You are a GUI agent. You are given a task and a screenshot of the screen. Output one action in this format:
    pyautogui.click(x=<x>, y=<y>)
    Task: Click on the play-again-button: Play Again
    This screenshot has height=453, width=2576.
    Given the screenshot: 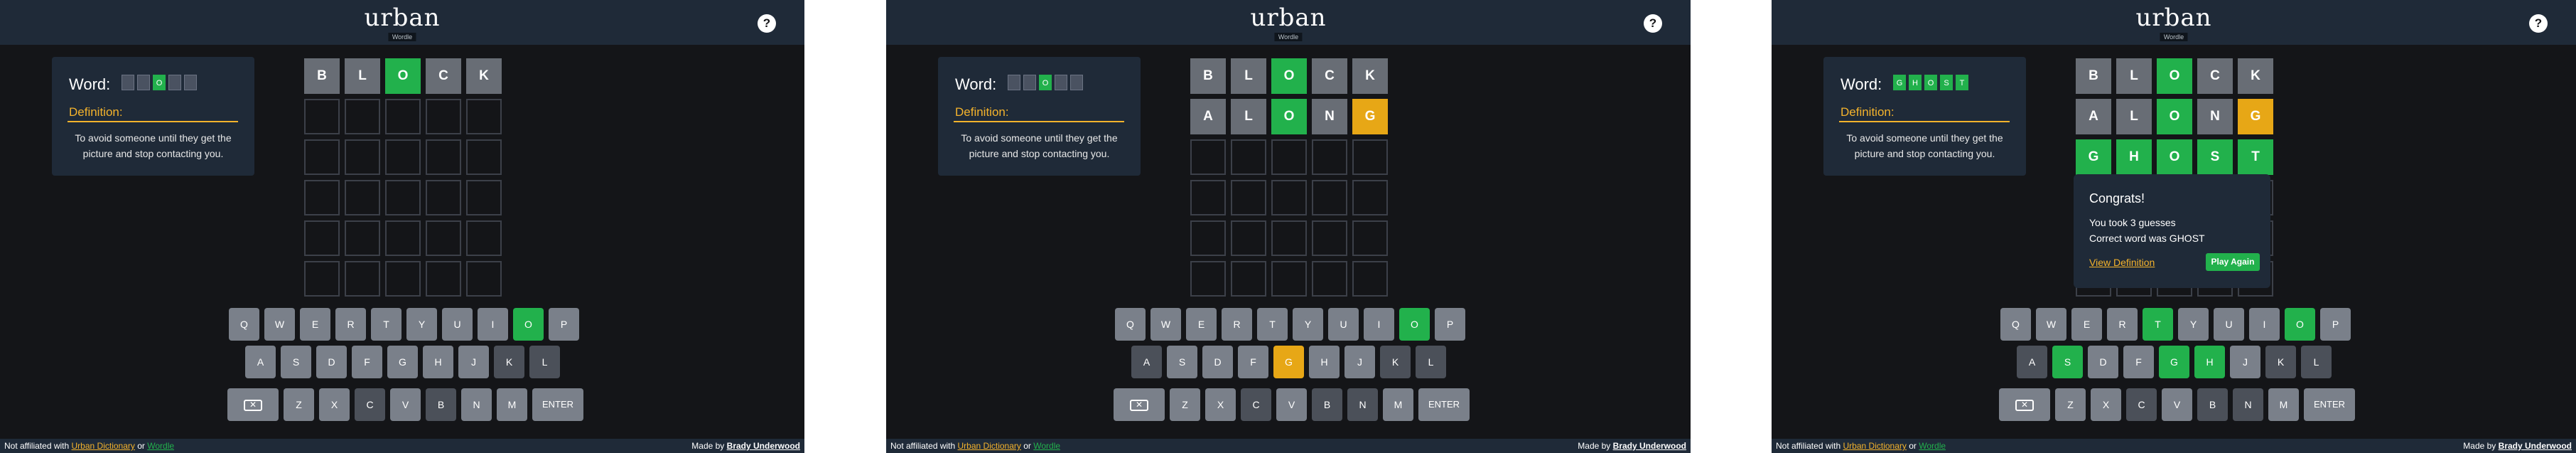 What is the action you would take?
    pyautogui.click(x=2233, y=262)
    